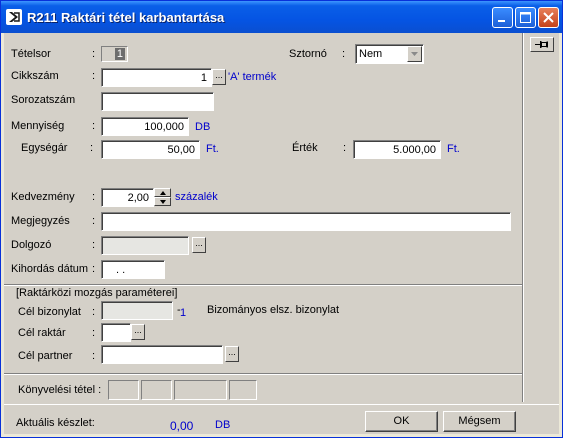 The width and height of the screenshot is (563, 438). What do you see at coordinates (183, 313) in the screenshot?
I see `cel-bizonylat-number: 1` at bounding box center [183, 313].